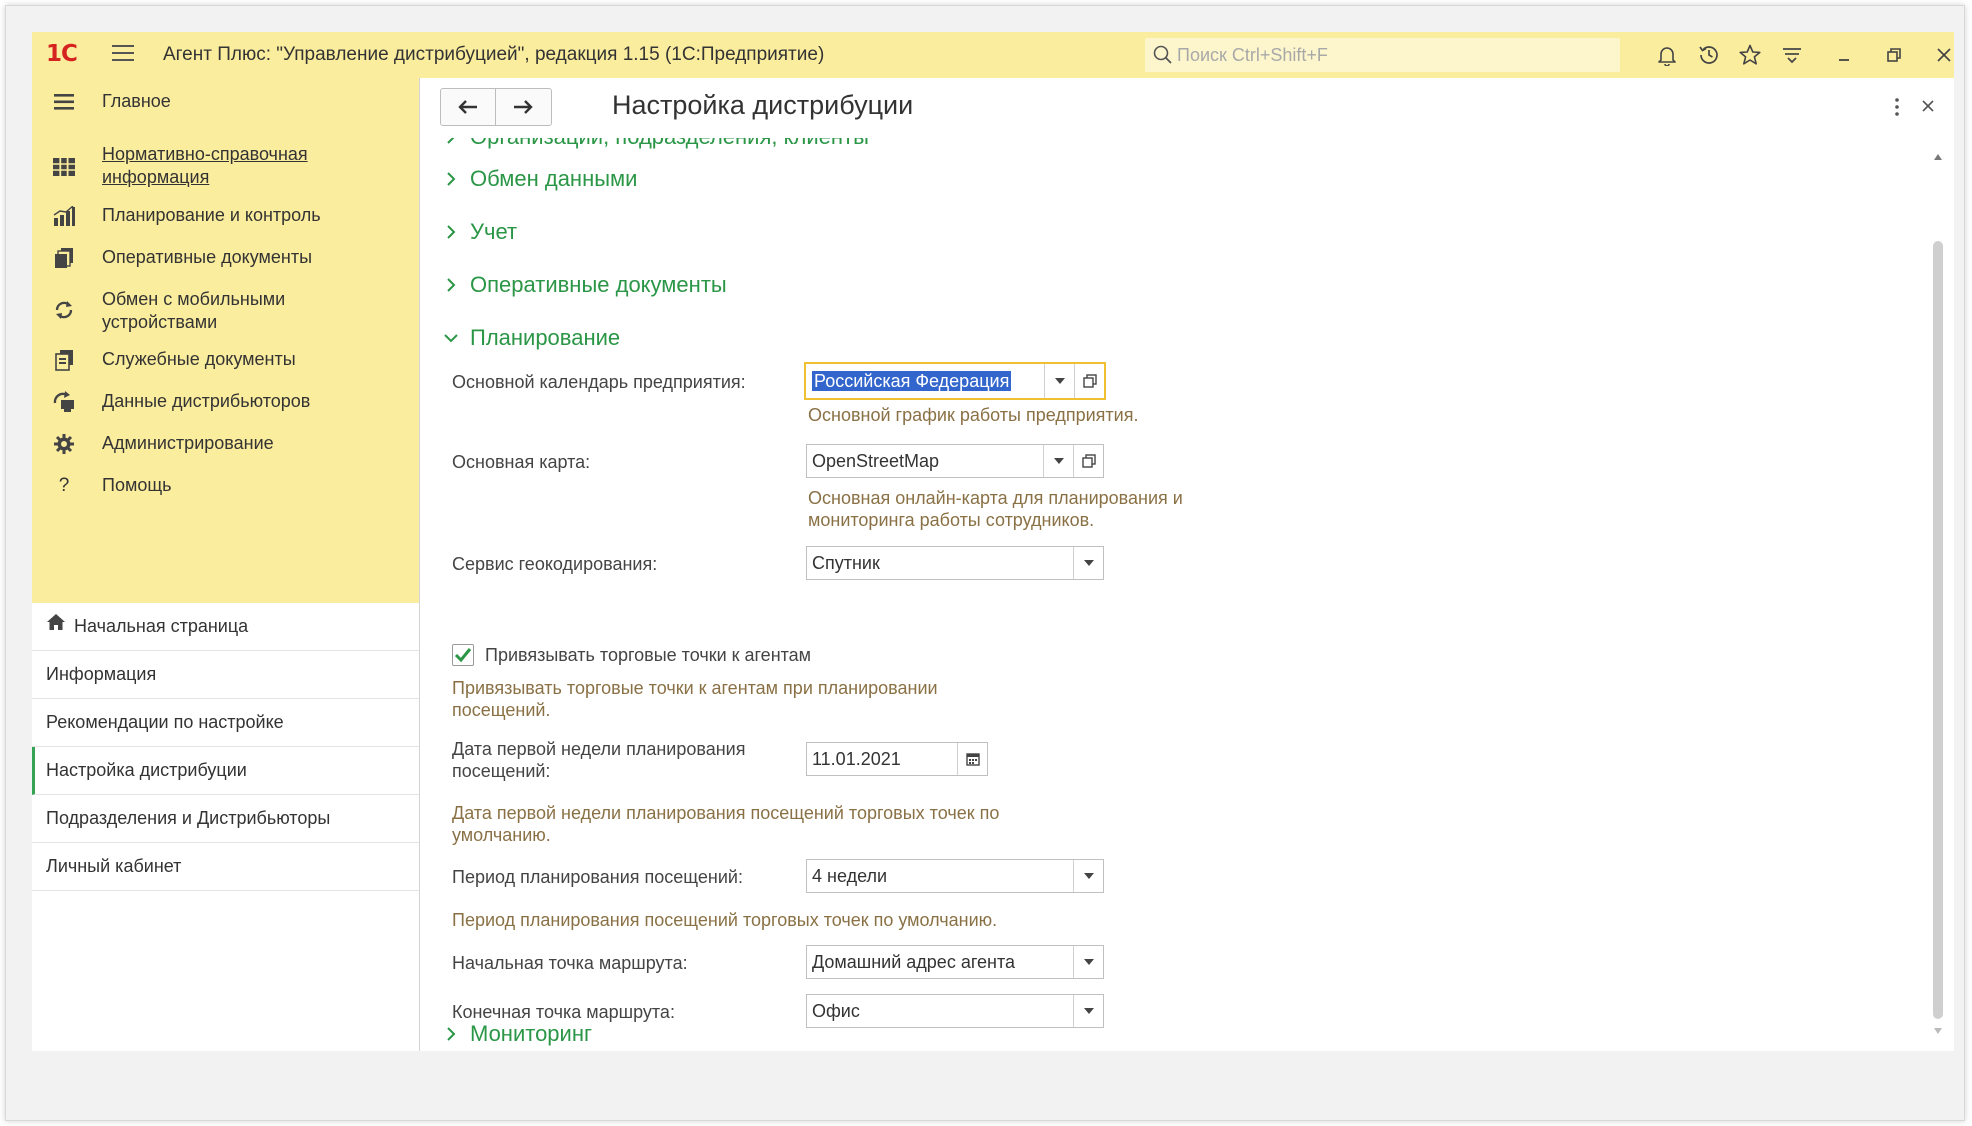  I want to click on section-administration: Администрирование, so click(225, 447).